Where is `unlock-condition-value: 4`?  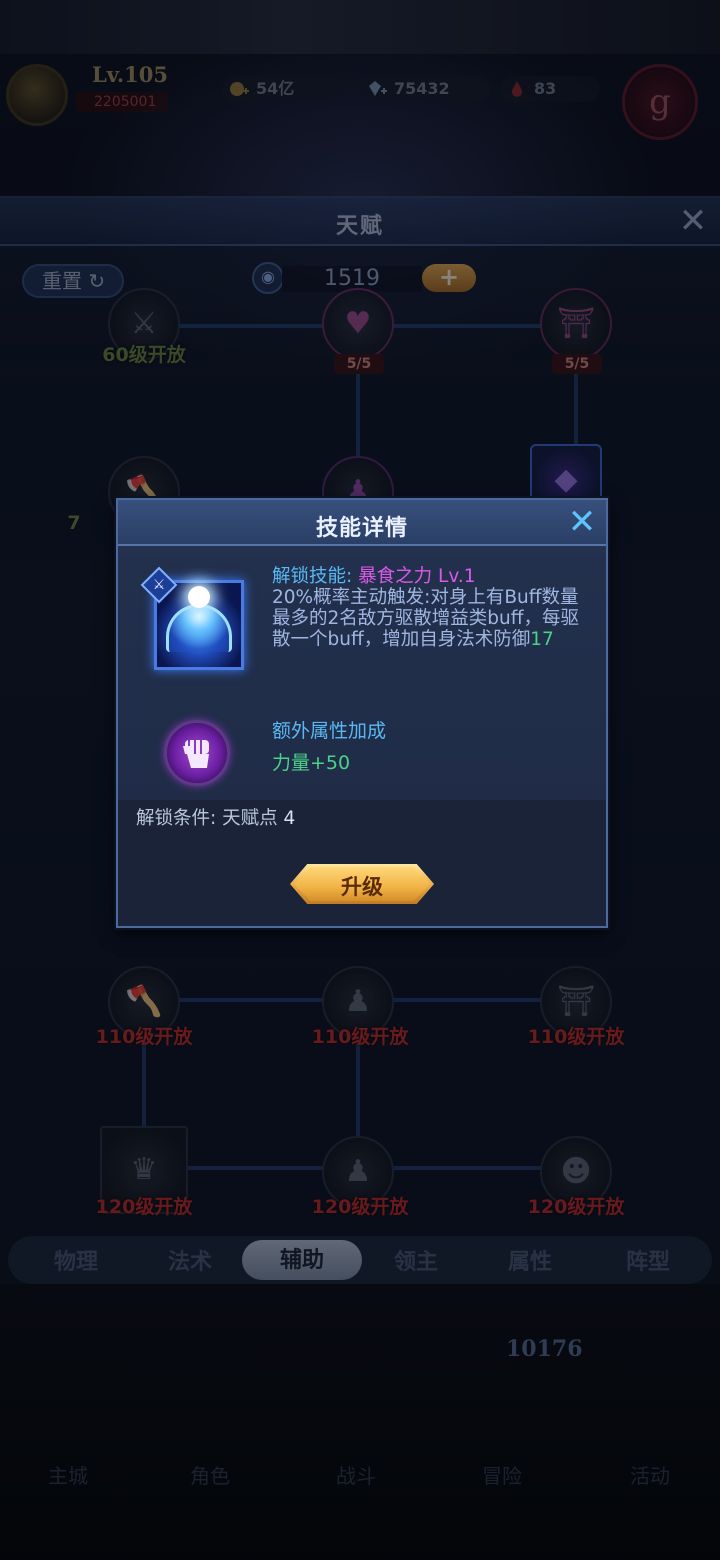 unlock-condition-value: 4 is located at coordinates (289, 818).